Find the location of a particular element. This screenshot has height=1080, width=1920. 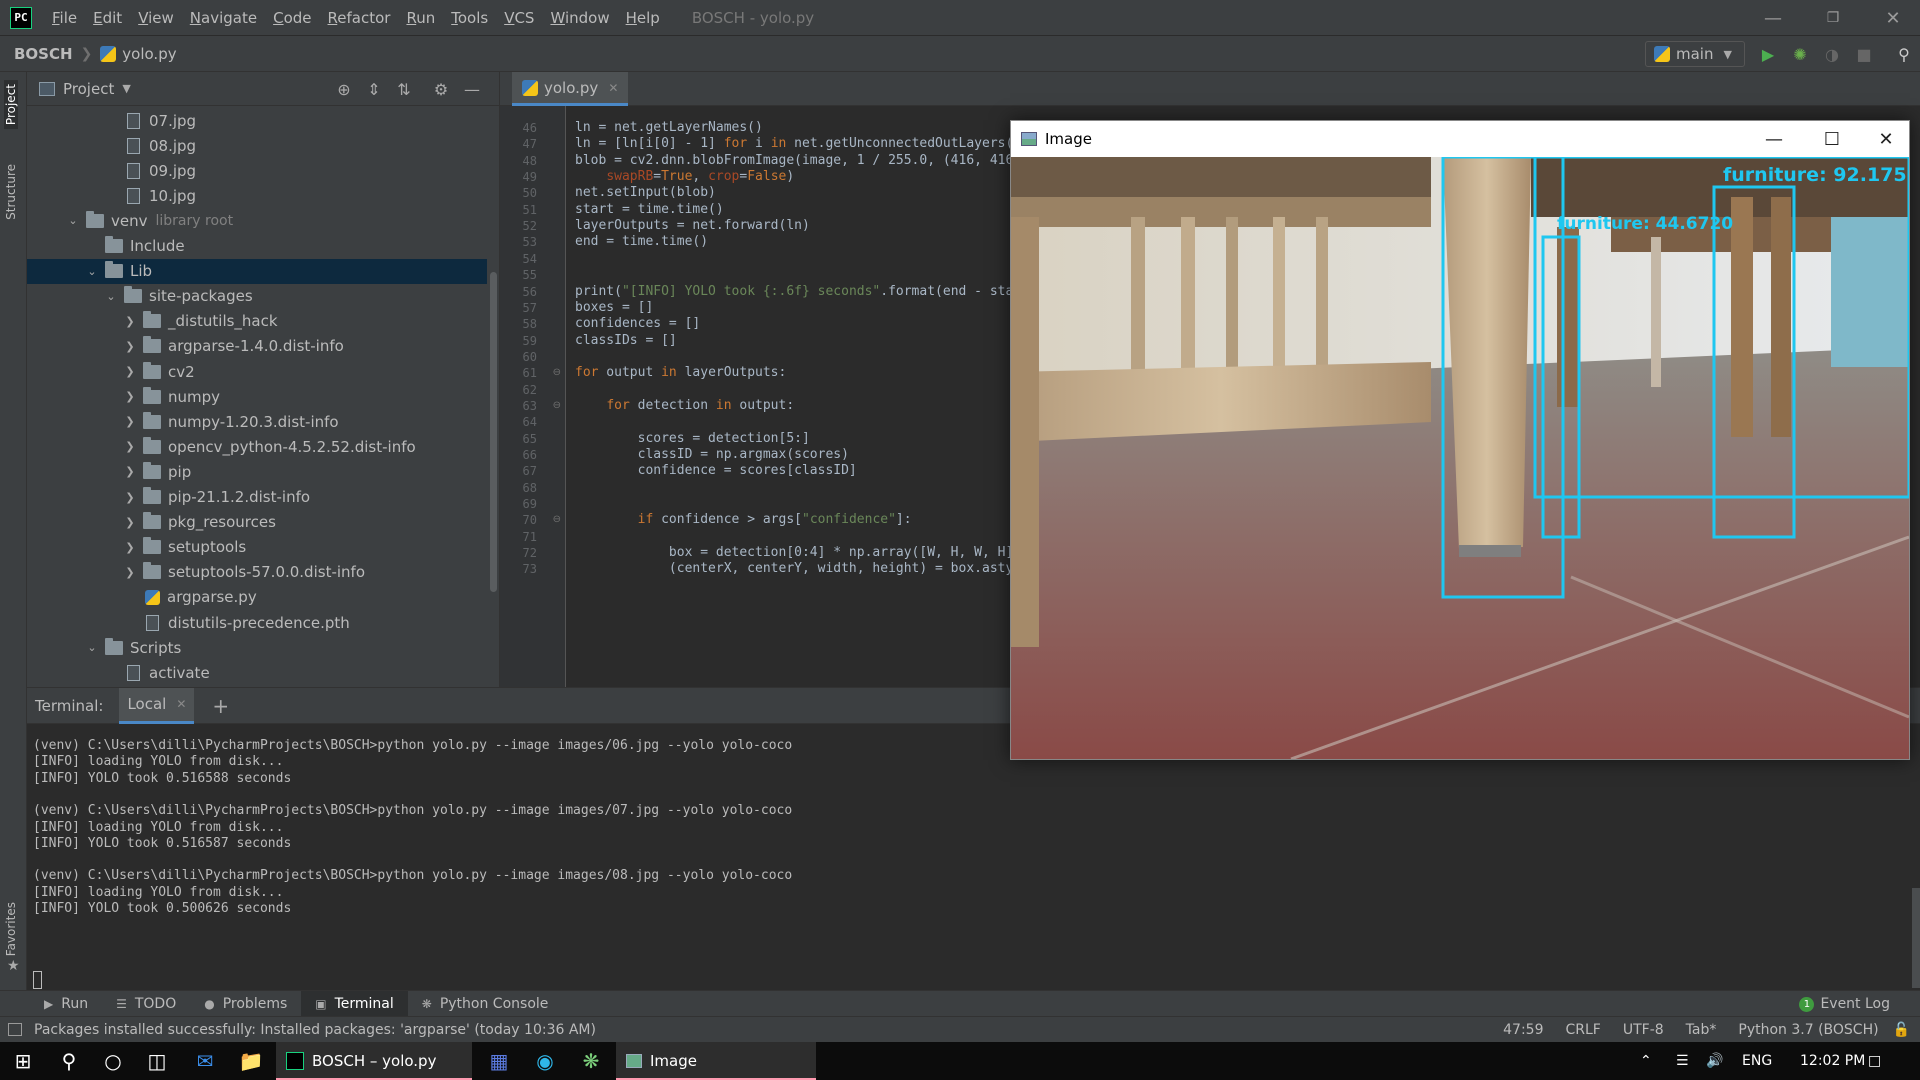

menu-window: Window is located at coordinates (579, 18).